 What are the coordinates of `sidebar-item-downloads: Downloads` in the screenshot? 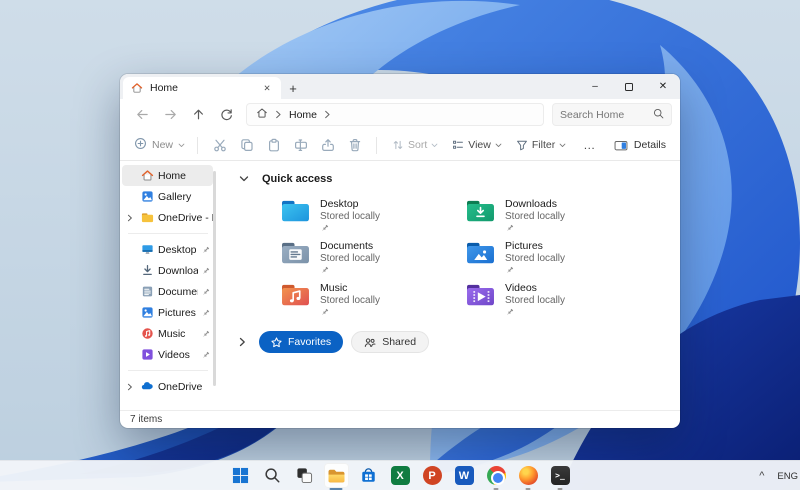 It's located at (167, 270).